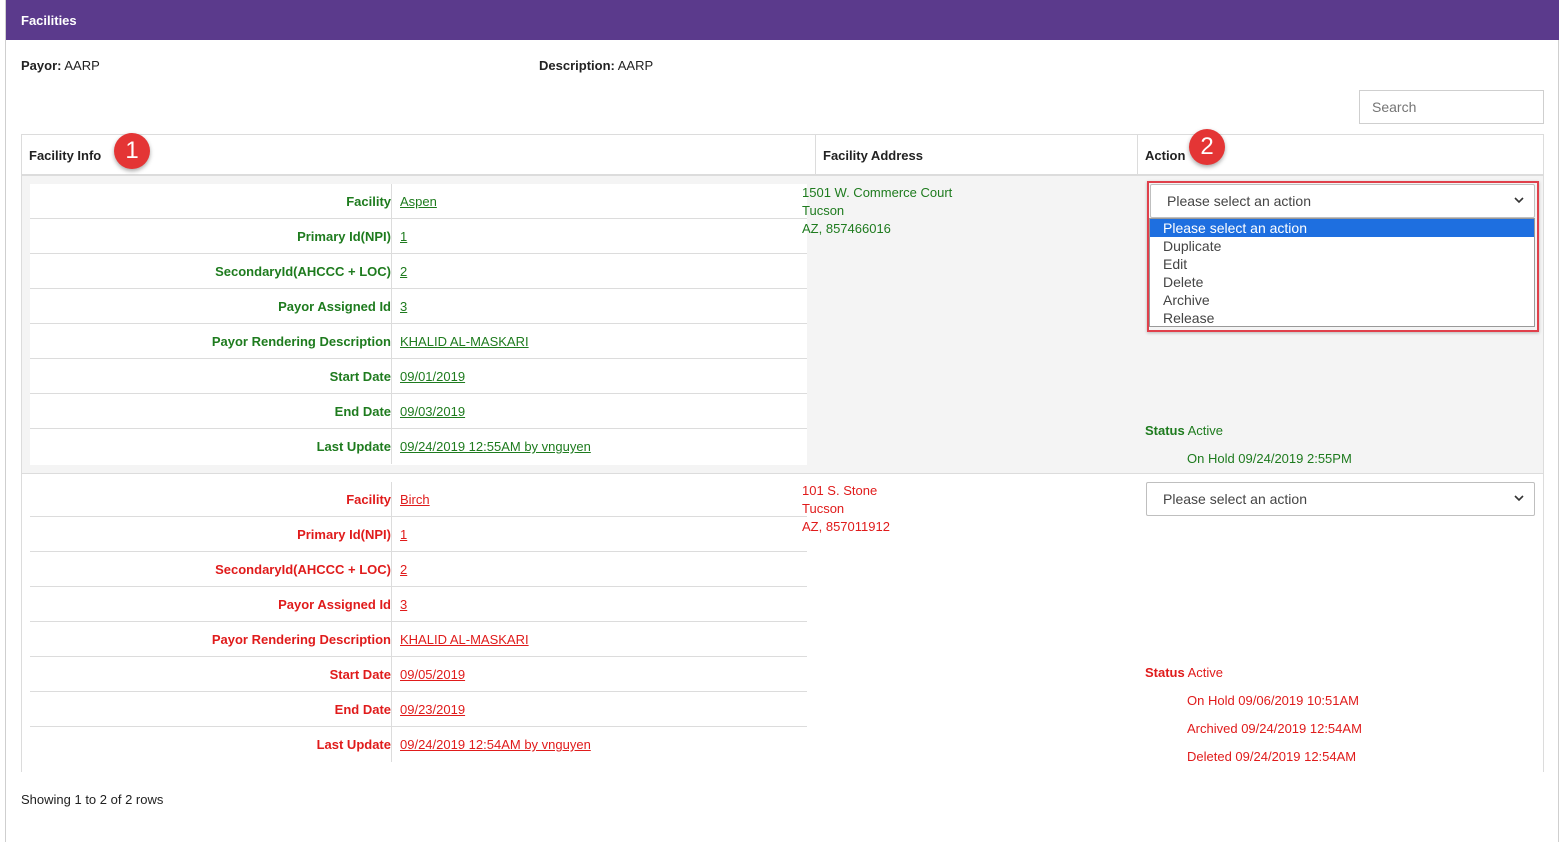  I want to click on search-input, so click(1451, 107).